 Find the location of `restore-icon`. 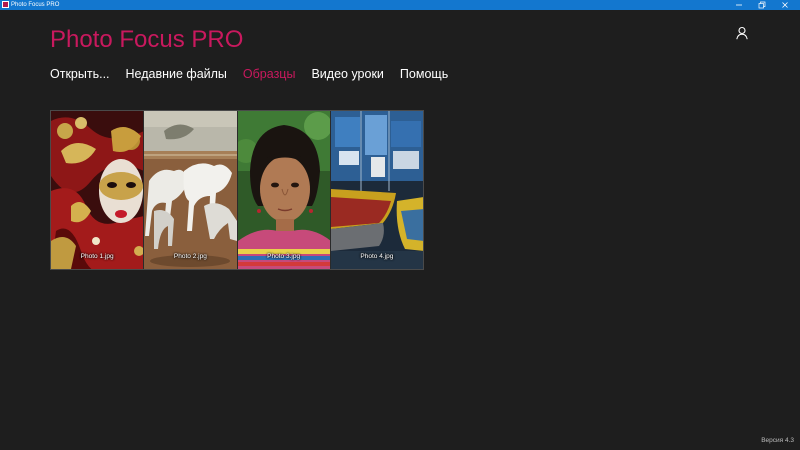

restore-icon is located at coordinates (761, 5).